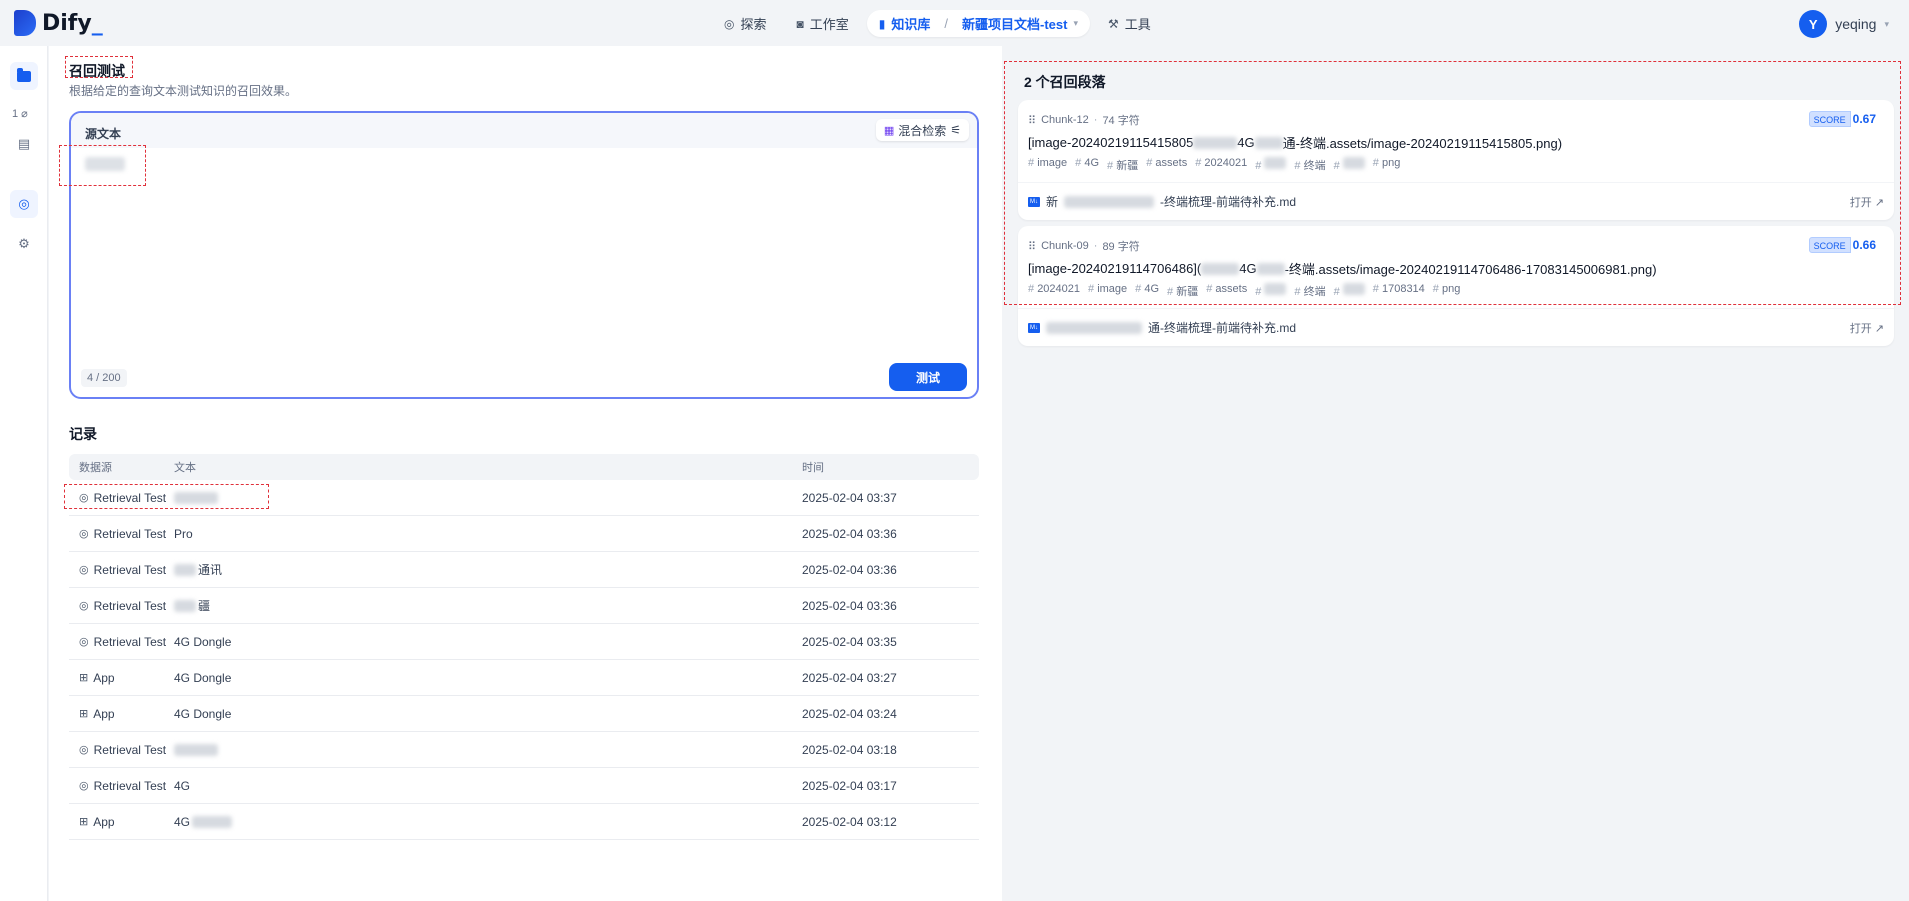  Describe the element at coordinates (185, 468) in the screenshot. I see `header-text: 文本` at that location.